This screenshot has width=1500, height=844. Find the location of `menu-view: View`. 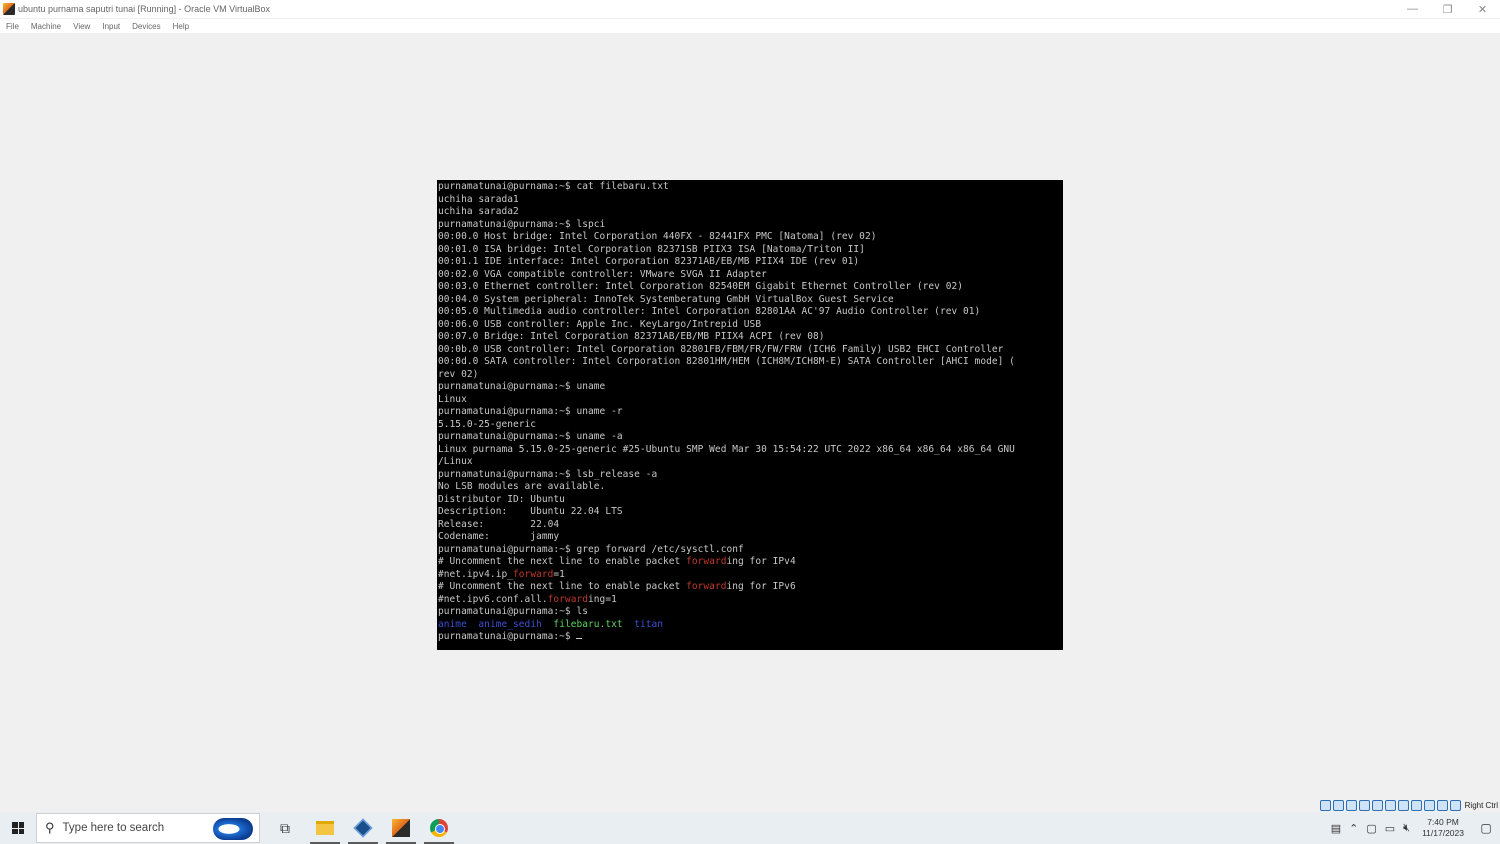

menu-view: View is located at coordinates (81, 26).